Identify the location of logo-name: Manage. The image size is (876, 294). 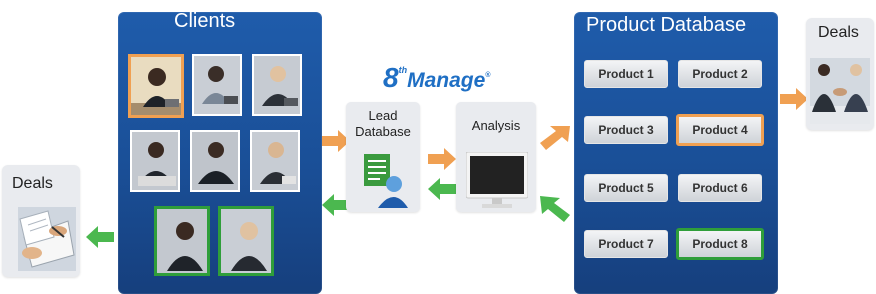
(446, 80).